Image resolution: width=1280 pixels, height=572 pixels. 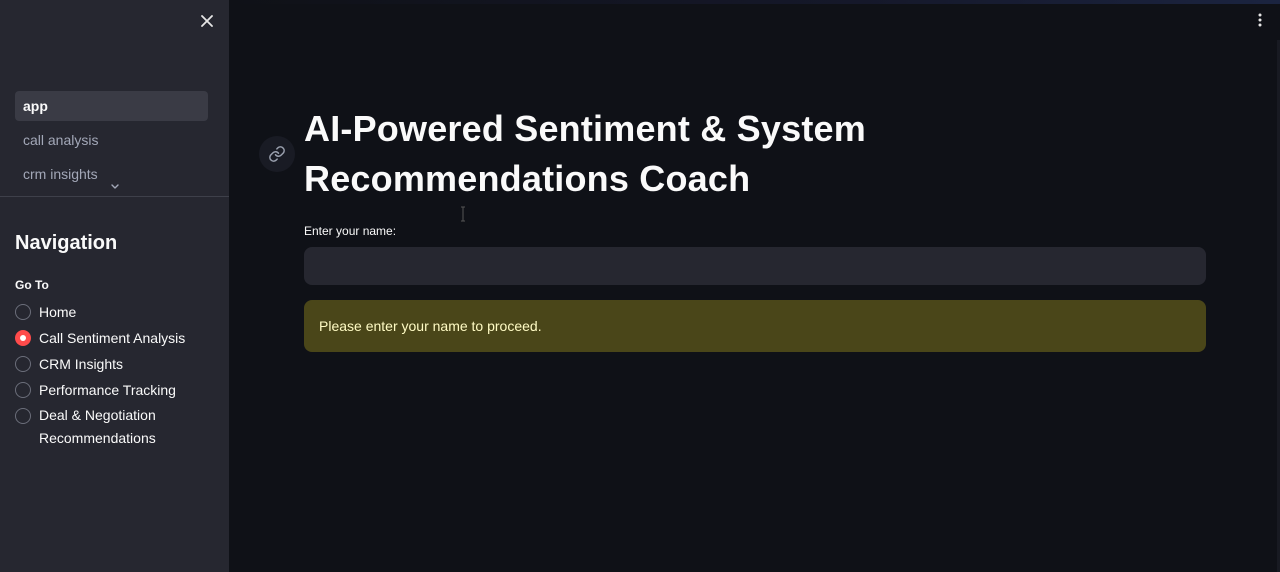 I want to click on radio-label: Performance Tracking, so click(x=107, y=390).